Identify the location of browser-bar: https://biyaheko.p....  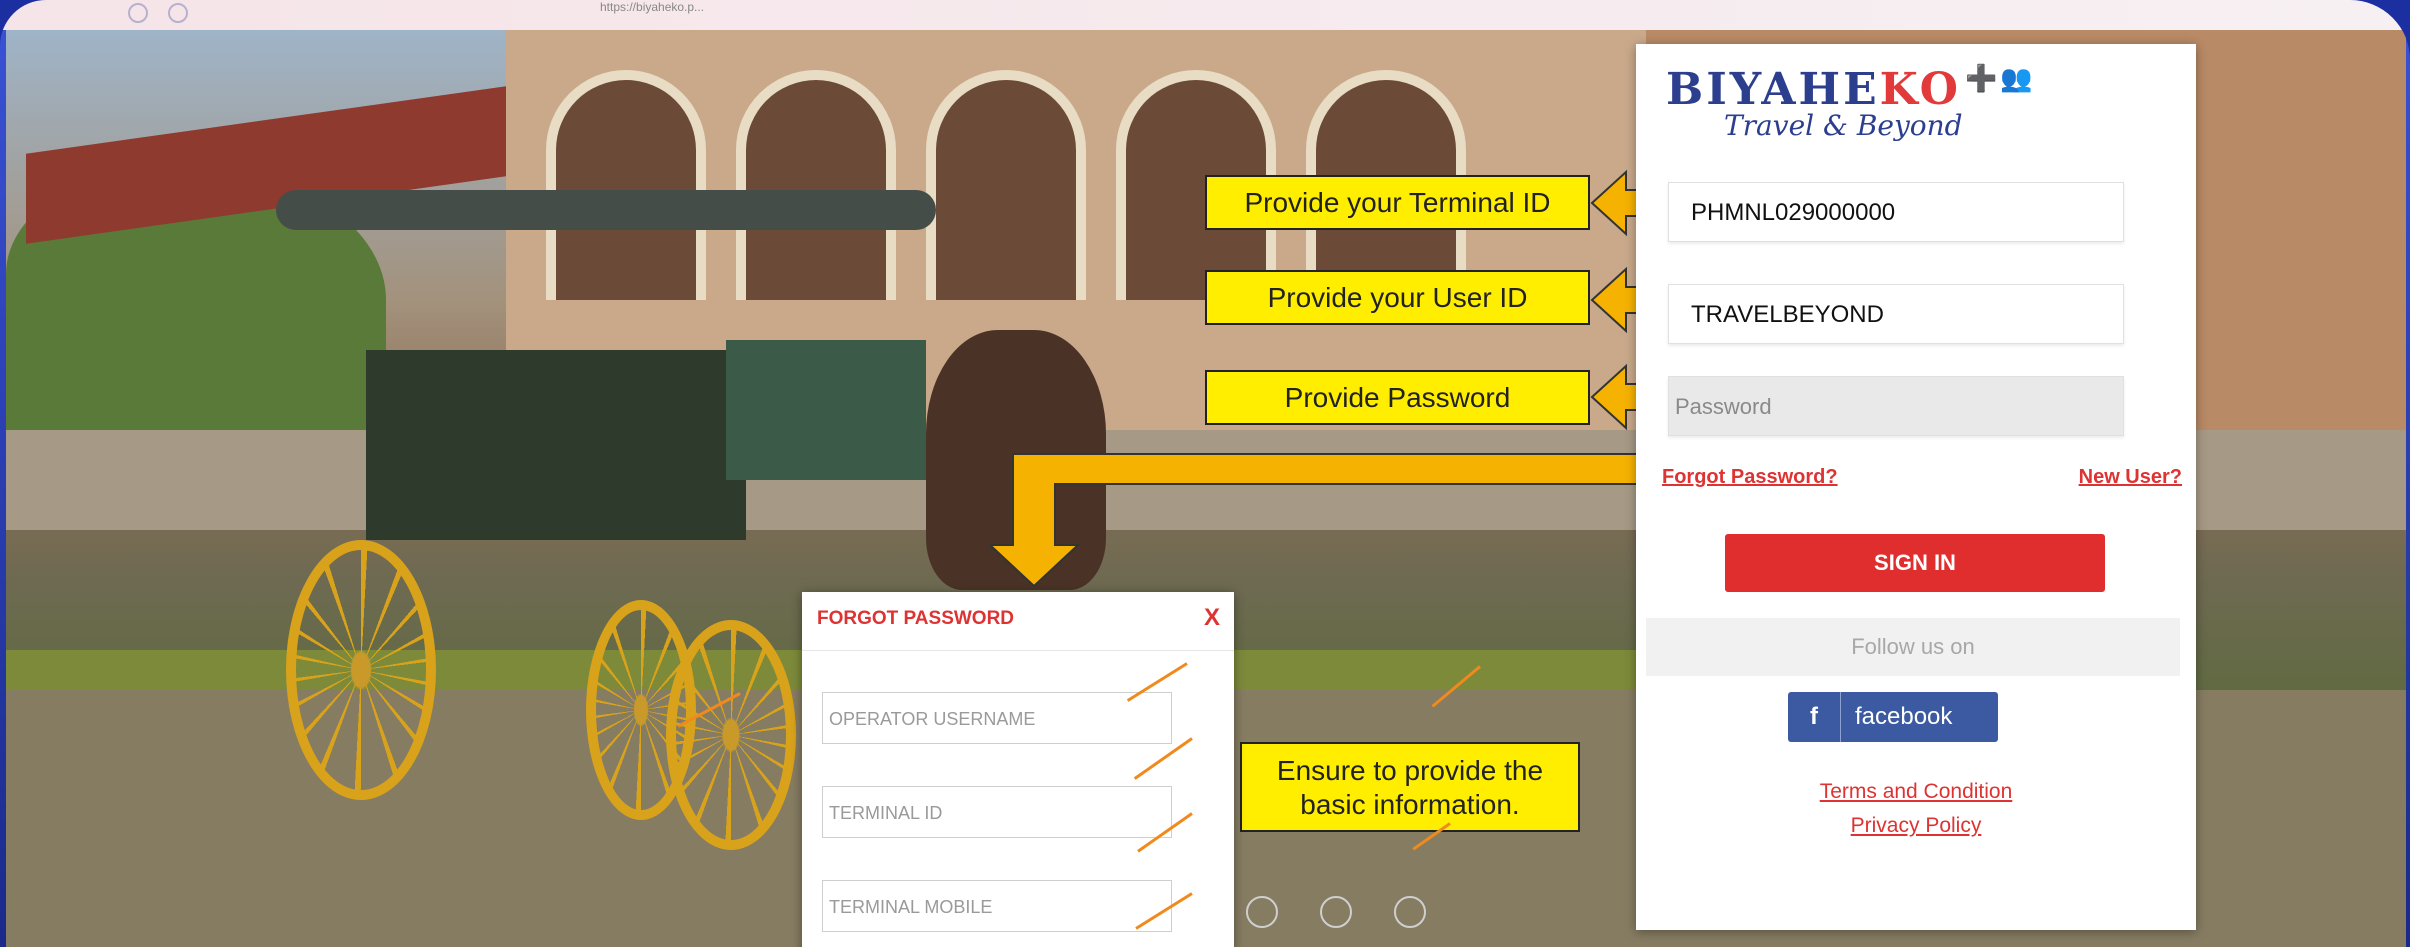
(1205, 15).